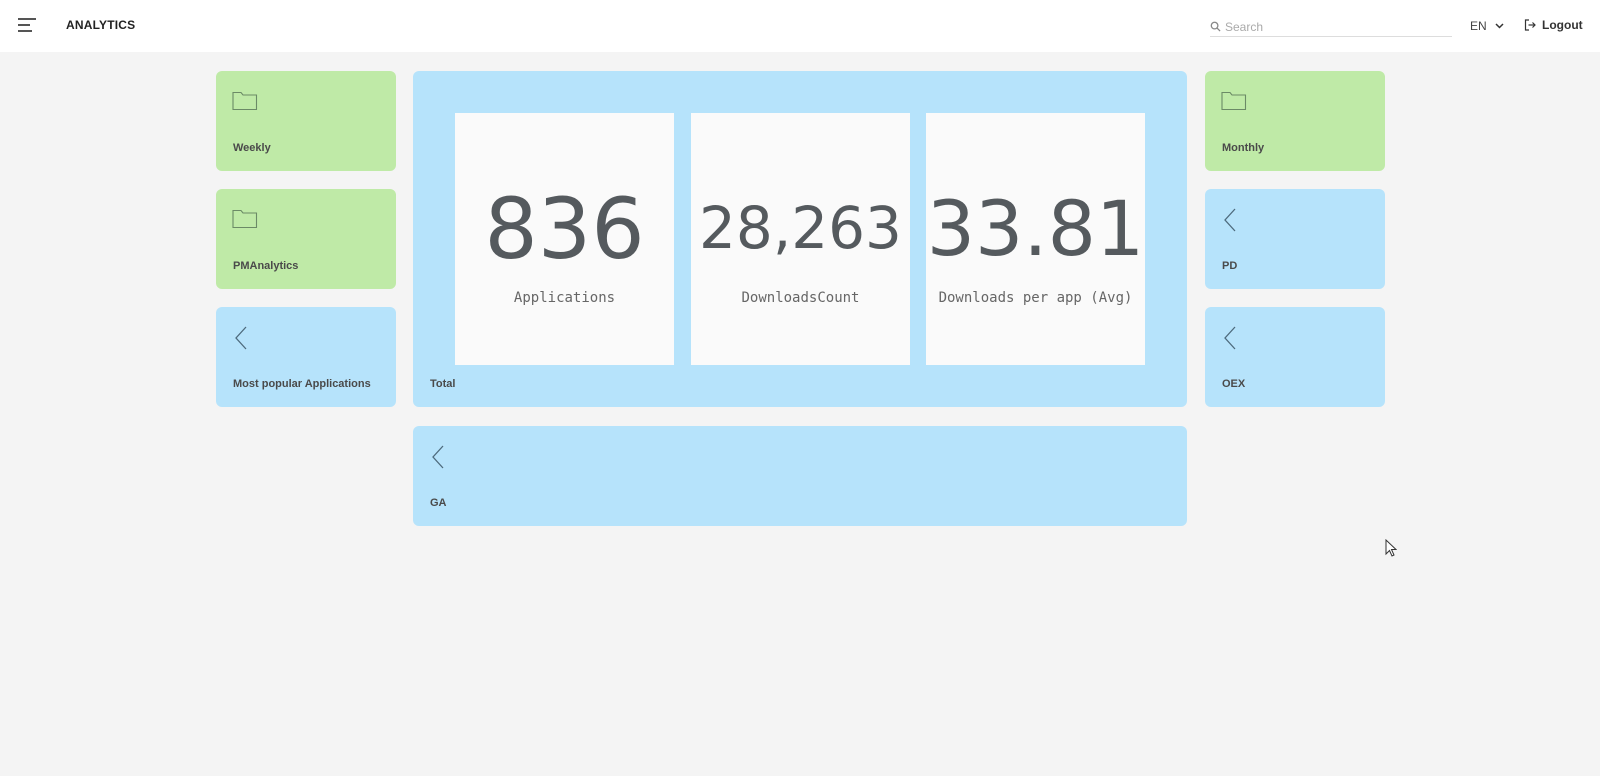 The height and width of the screenshot is (776, 1600). What do you see at coordinates (443, 384) in the screenshot?
I see `tile-label: Total` at bounding box center [443, 384].